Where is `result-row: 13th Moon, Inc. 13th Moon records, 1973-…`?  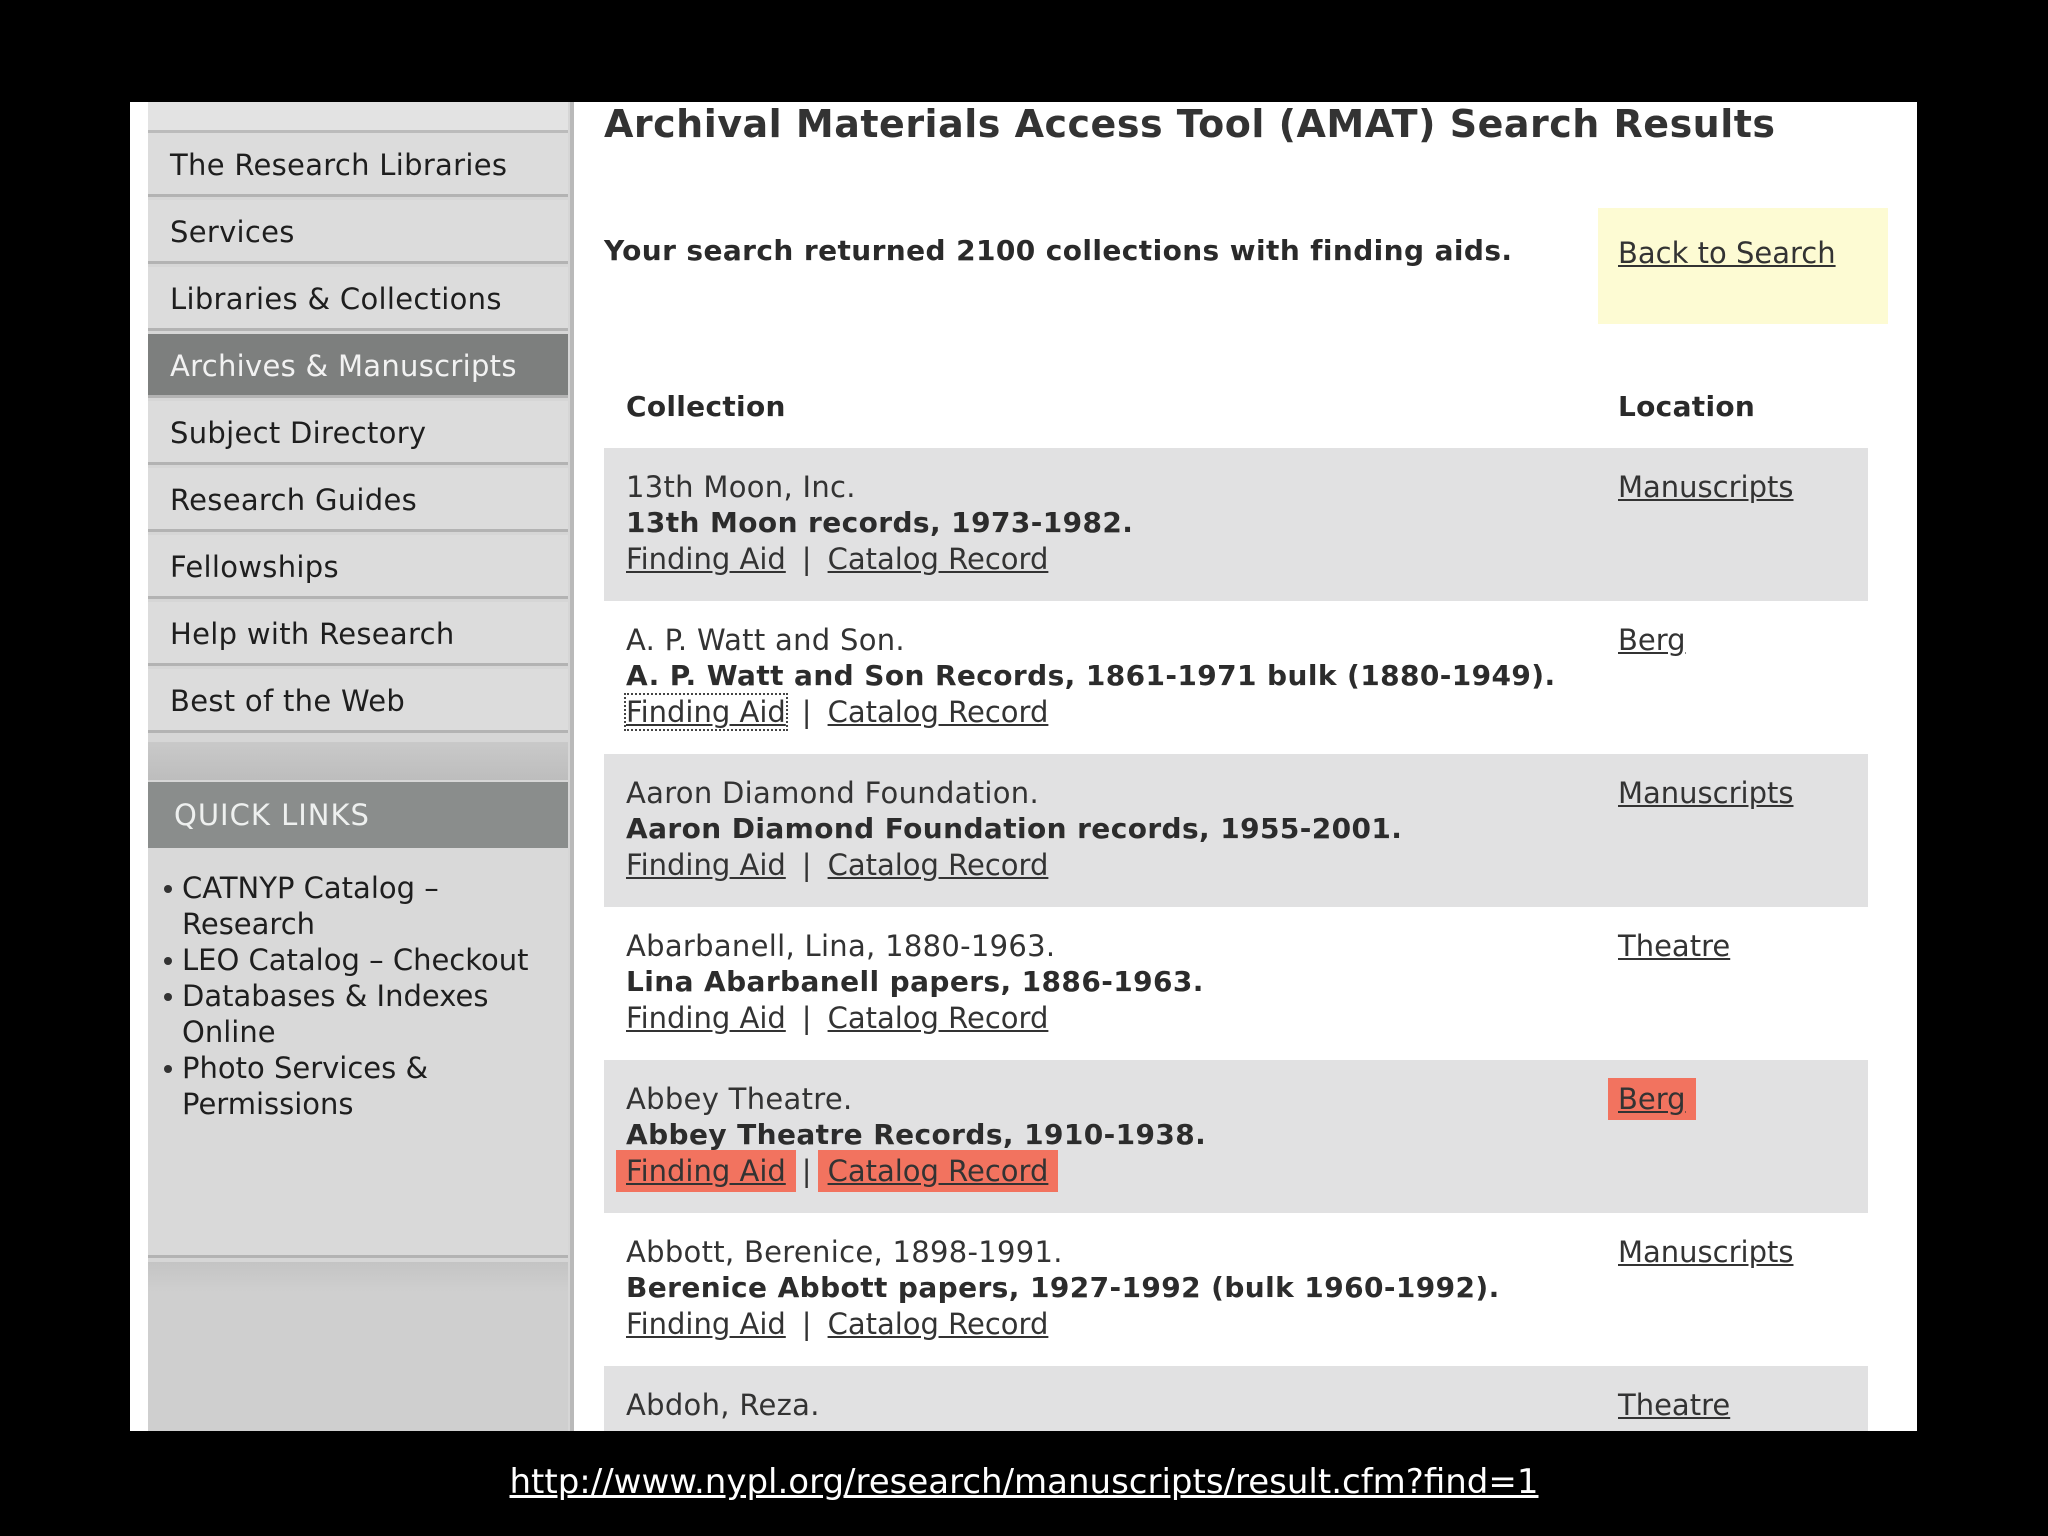 result-row: 13th Moon, Inc. 13th Moon records, 1973-… is located at coordinates (1236, 524).